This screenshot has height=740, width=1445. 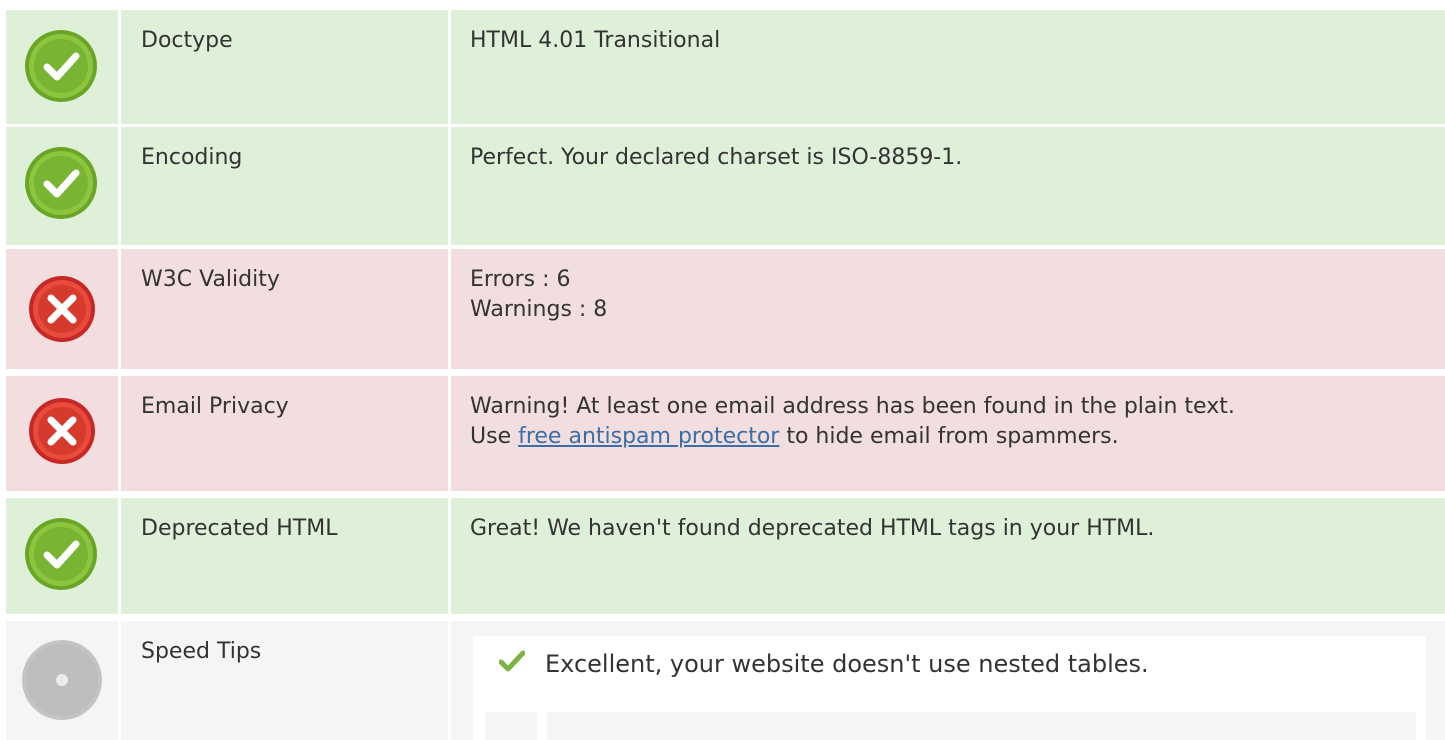 I want to click on check-name-cell: Encoding, so click(x=284, y=186).